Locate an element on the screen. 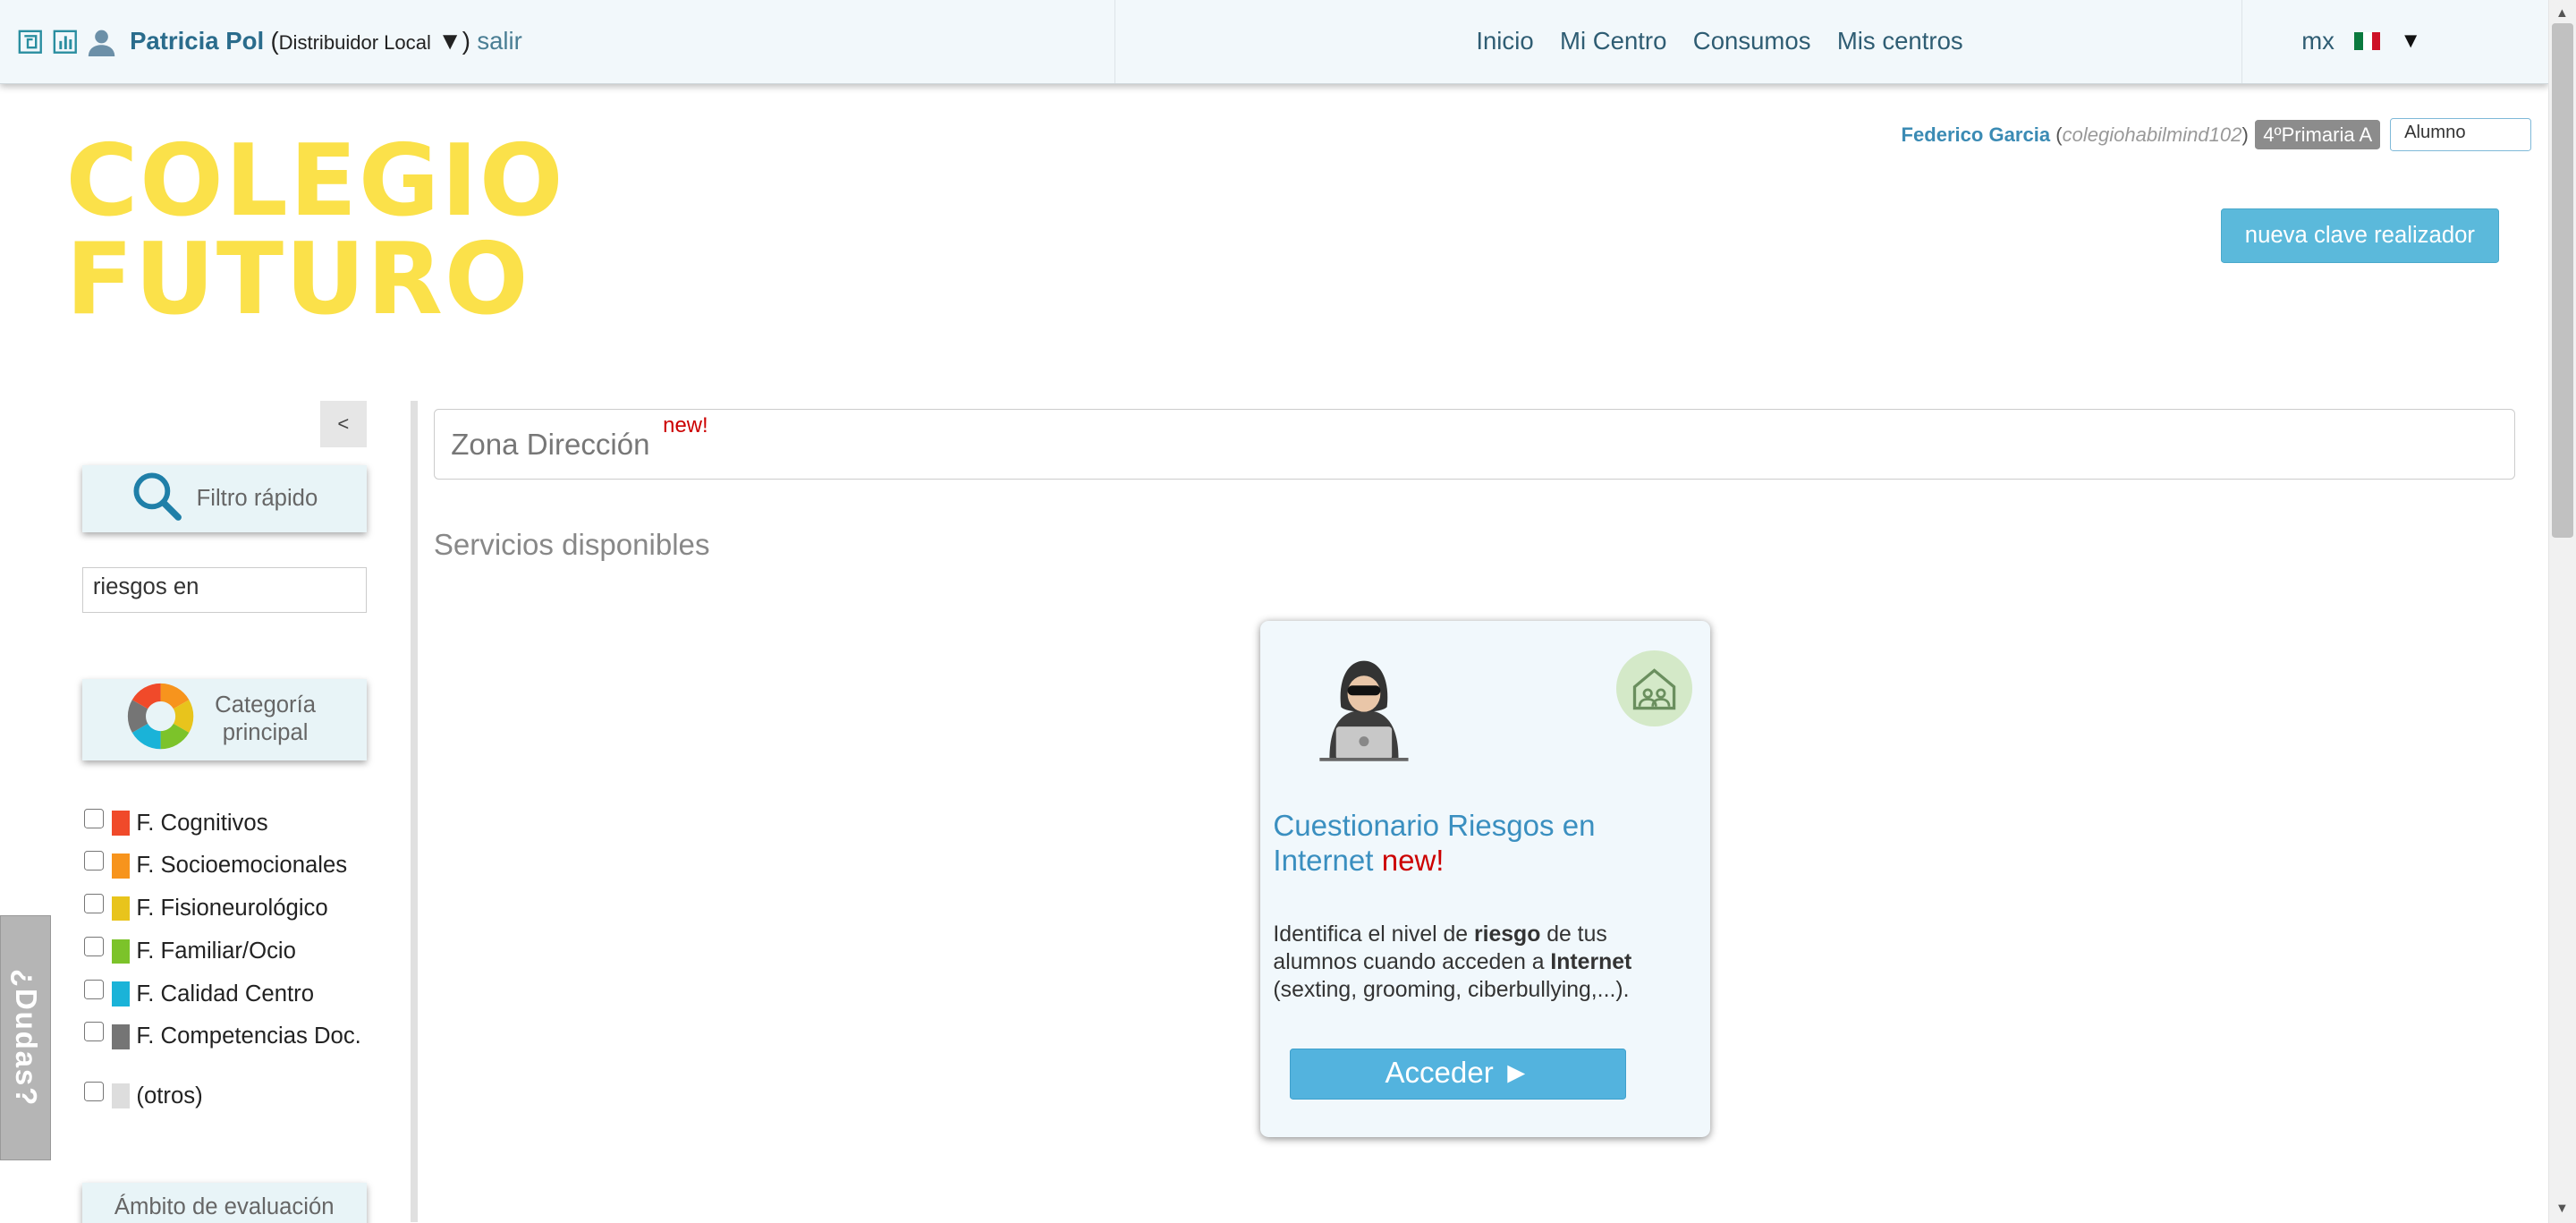  filter-label: F. Calidad Centro is located at coordinates (225, 993).